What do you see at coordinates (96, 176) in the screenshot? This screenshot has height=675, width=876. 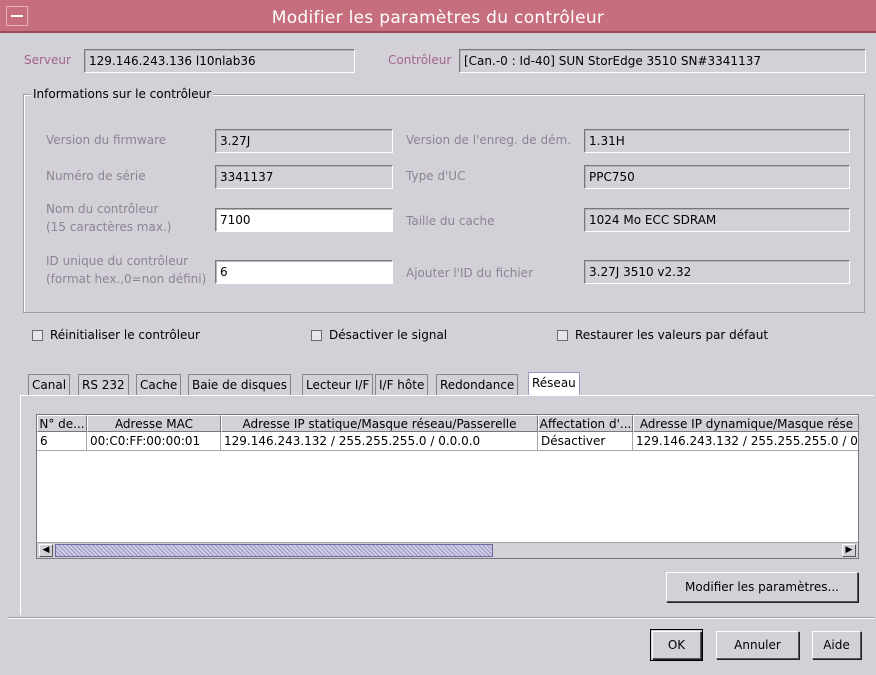 I see `serial-number-label: Numéro de série` at bounding box center [96, 176].